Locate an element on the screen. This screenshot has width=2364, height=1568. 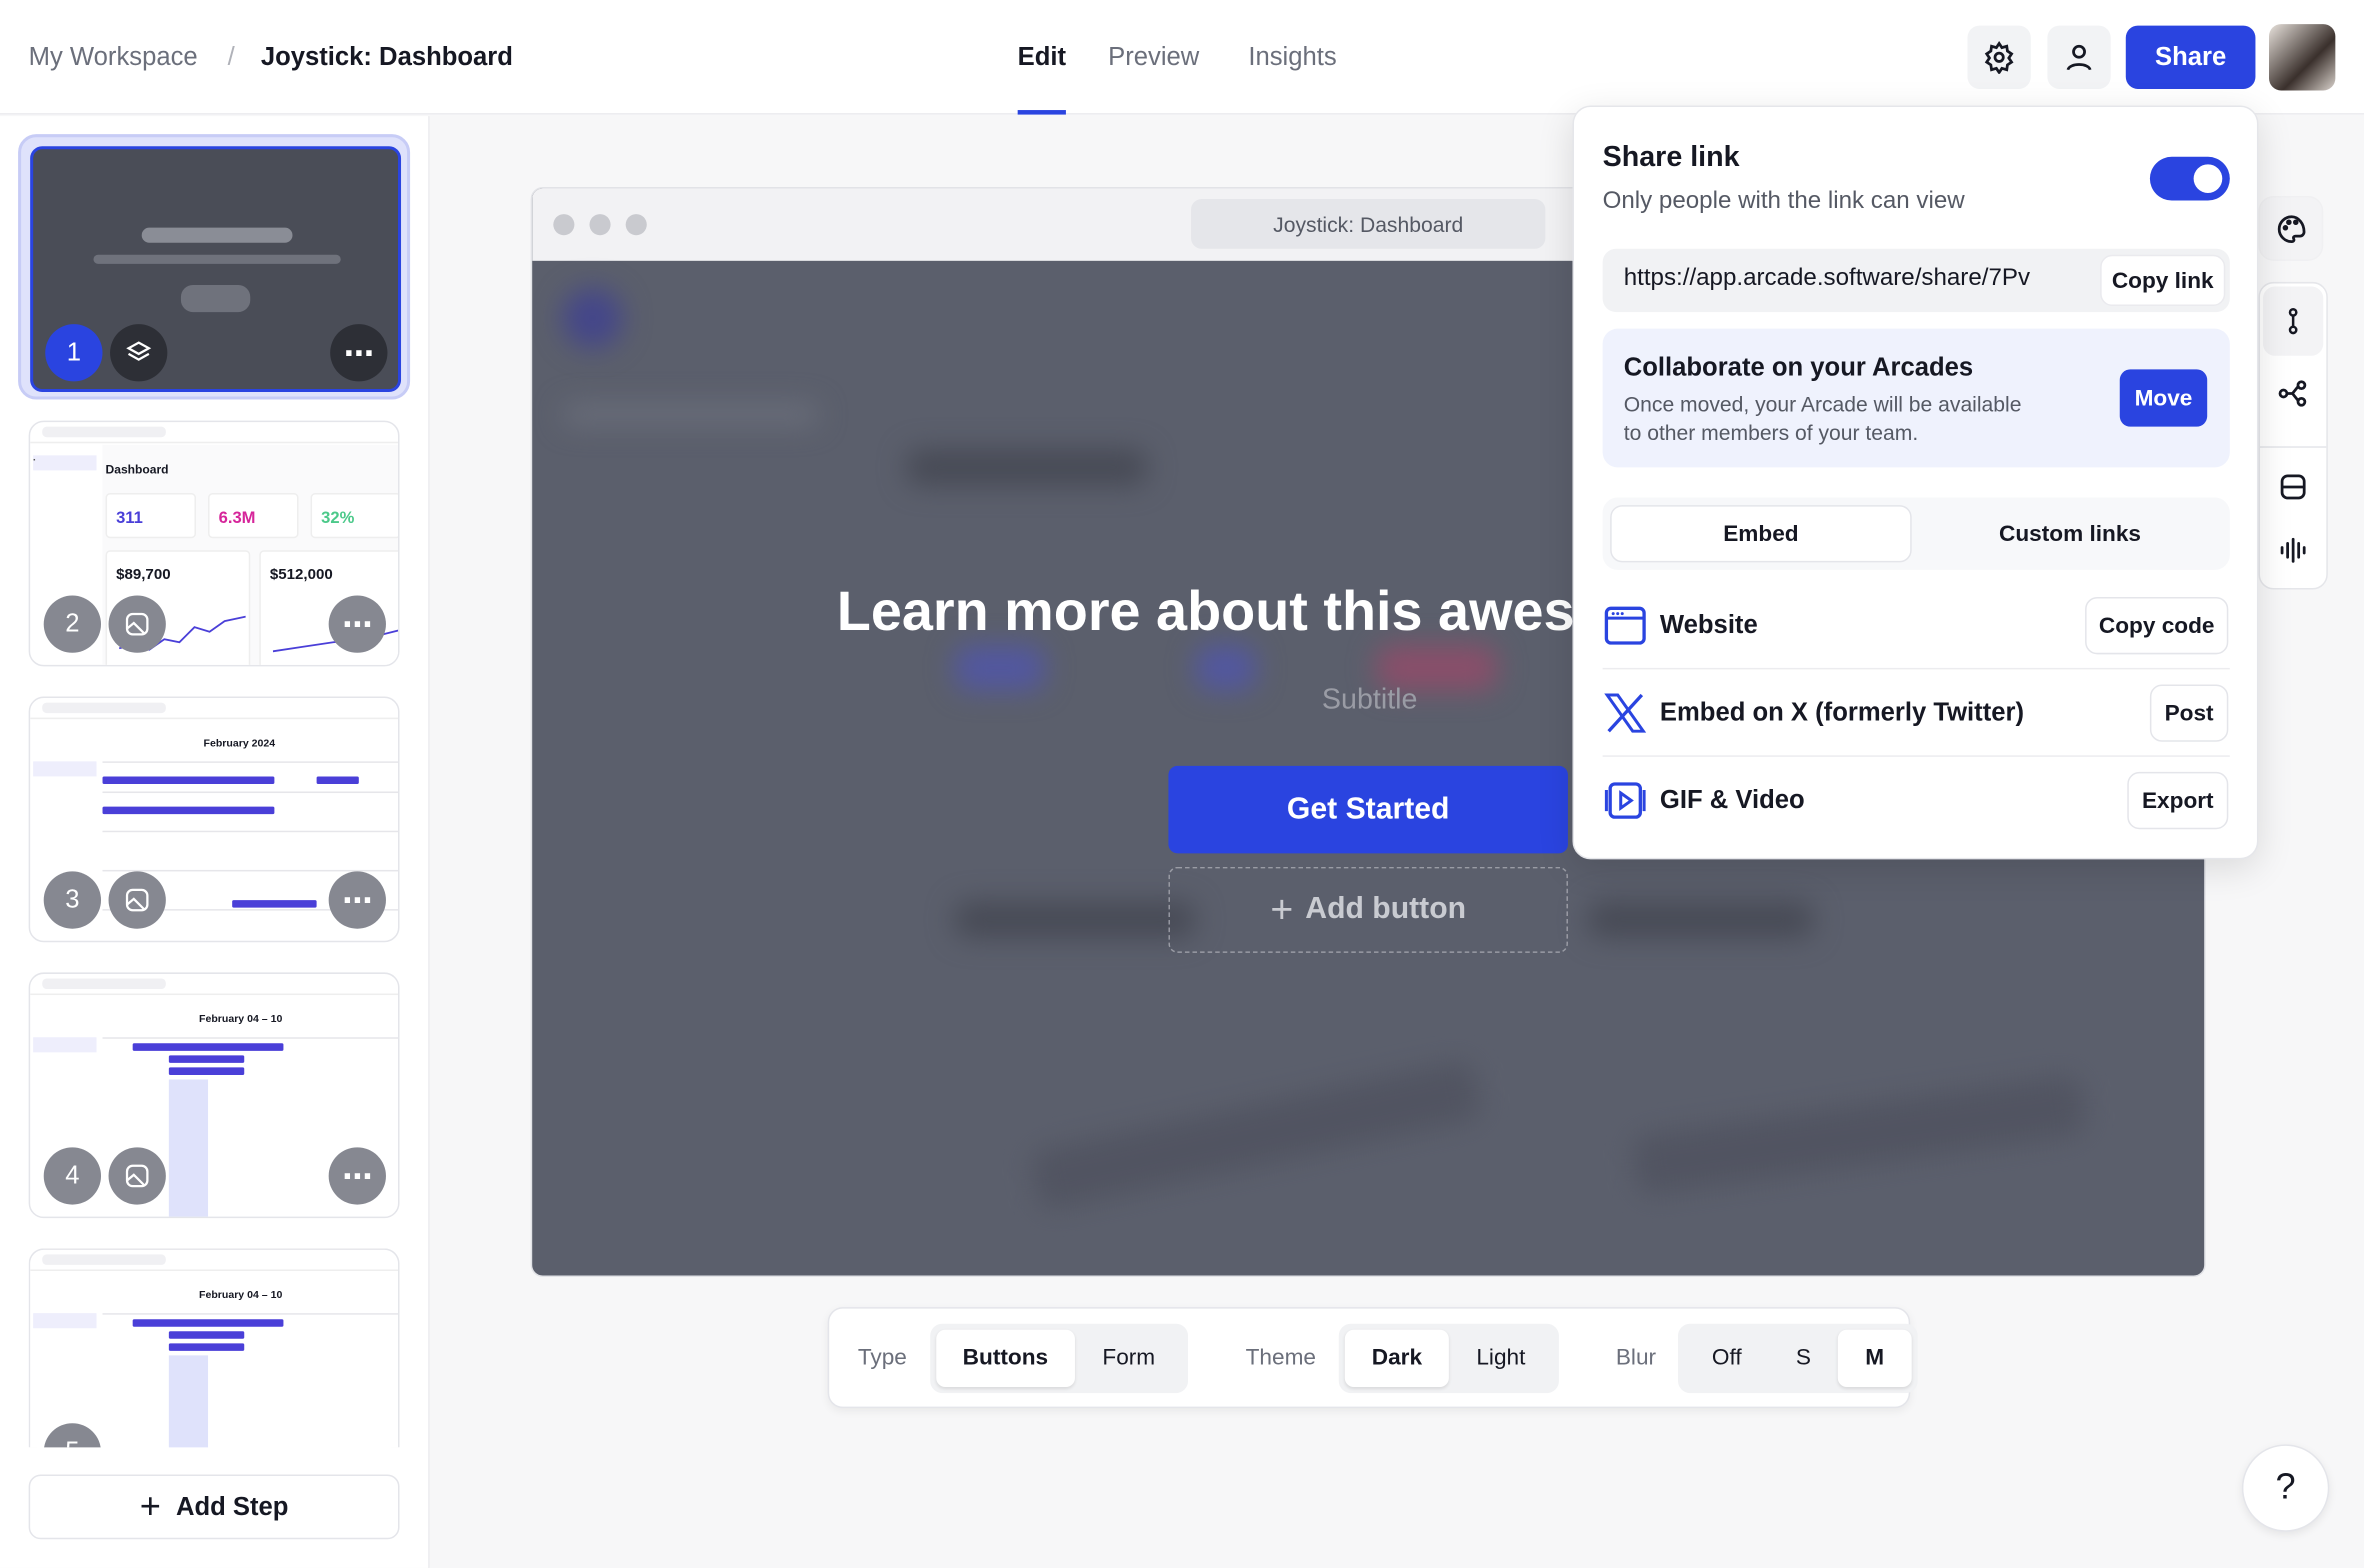
theme-segmented-control: Dark Light is located at coordinates (1448, 1357).